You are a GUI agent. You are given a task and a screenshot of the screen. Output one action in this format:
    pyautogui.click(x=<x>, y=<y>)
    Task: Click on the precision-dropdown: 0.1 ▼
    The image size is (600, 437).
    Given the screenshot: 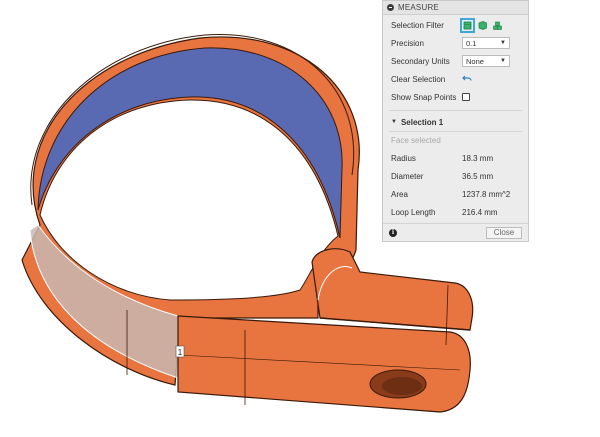 What is the action you would take?
    pyautogui.click(x=486, y=43)
    